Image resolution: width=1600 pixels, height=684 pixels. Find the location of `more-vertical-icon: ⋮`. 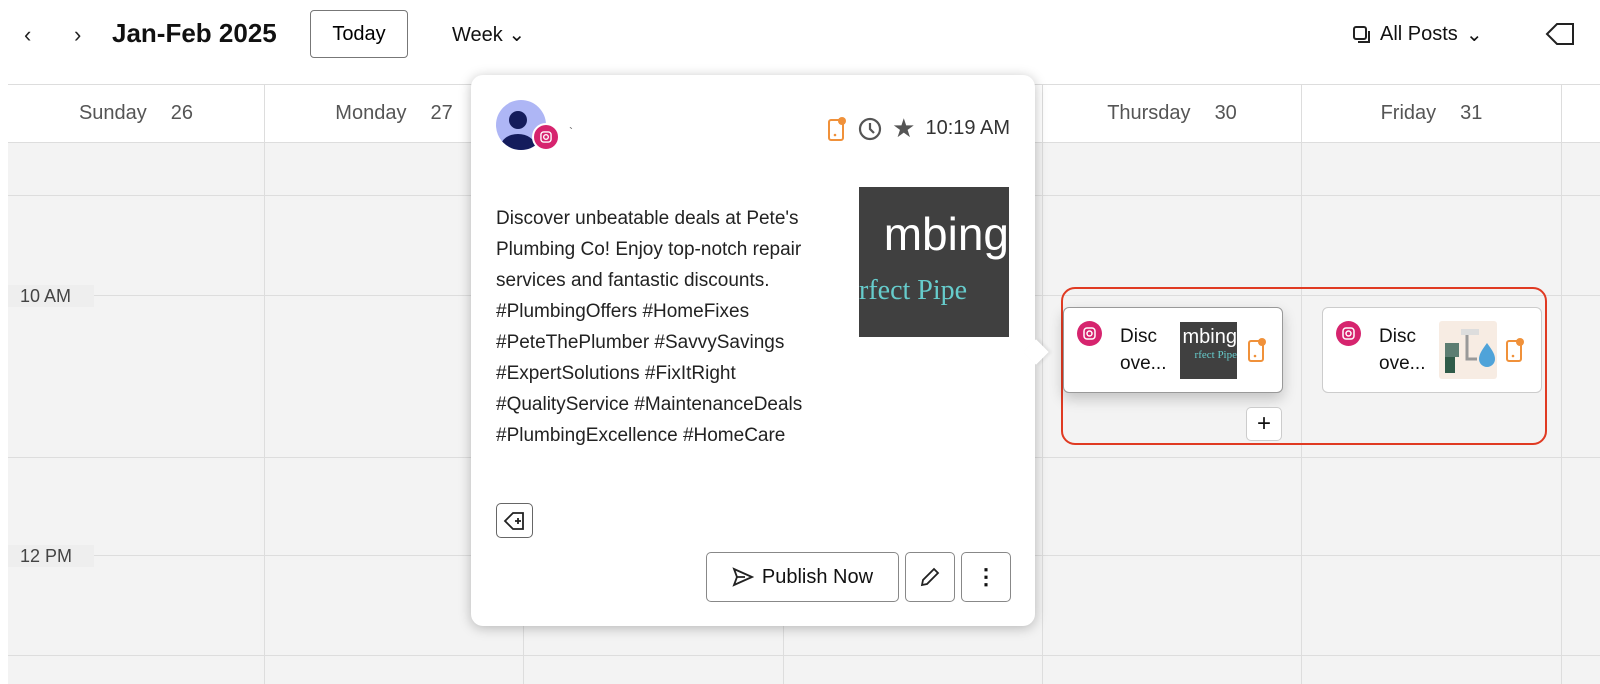

more-vertical-icon: ⋮ is located at coordinates (986, 576).